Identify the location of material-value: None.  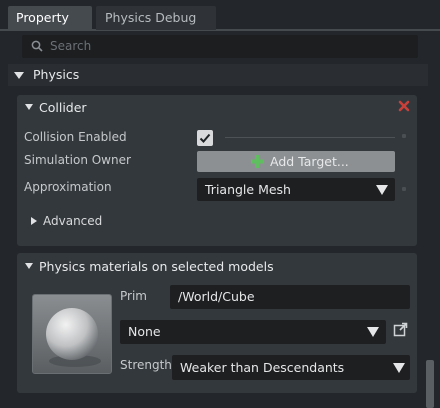
(144, 331).